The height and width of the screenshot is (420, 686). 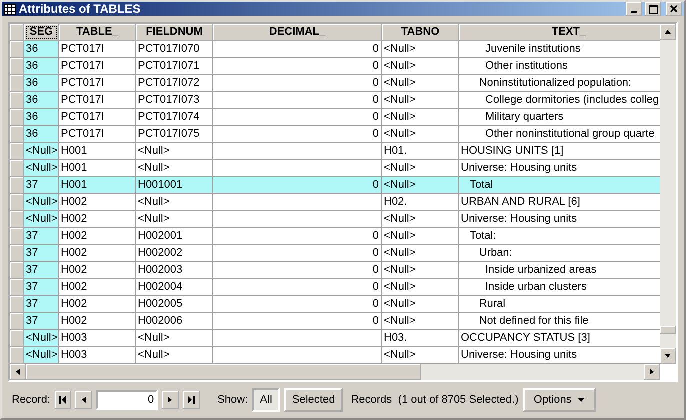 I want to click on next-record-button, so click(x=170, y=400).